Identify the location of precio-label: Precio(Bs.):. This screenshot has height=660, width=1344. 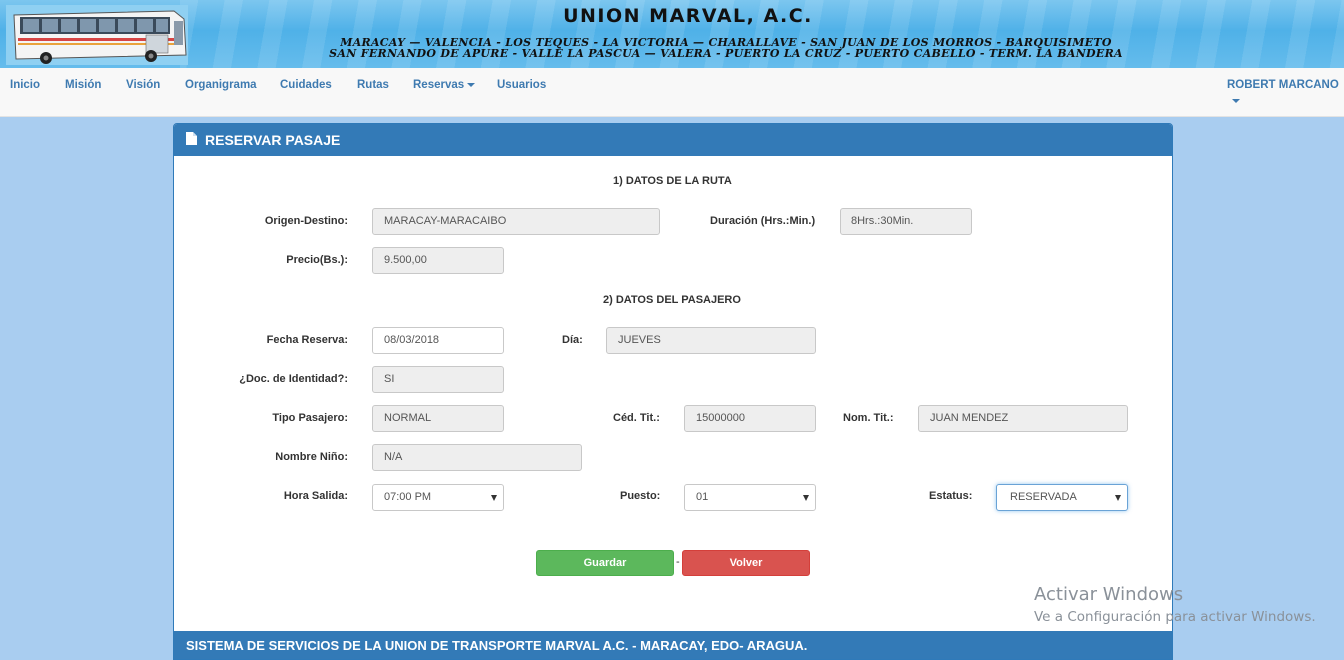
(317, 260).